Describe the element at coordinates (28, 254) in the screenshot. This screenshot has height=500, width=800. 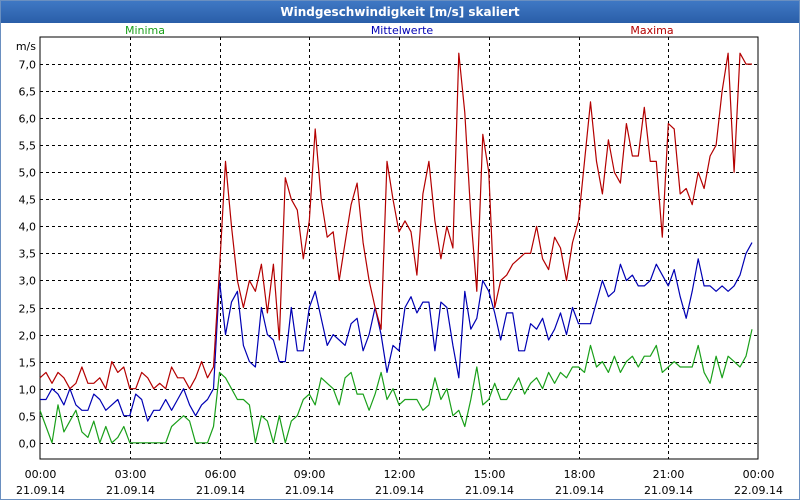
I see `y-tick-label: 3,5` at that location.